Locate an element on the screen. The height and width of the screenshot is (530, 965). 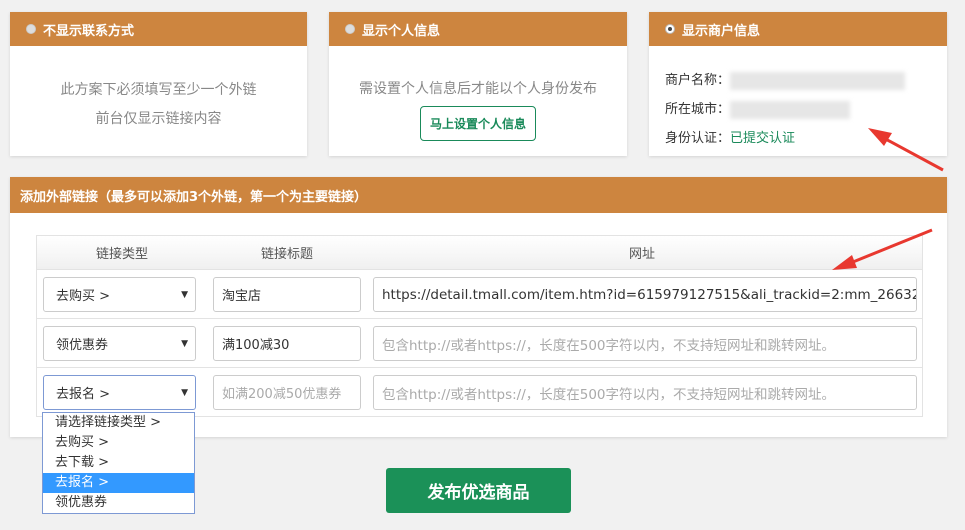
set-personal-info-button: 马上设置个人信息 is located at coordinates (477, 123).